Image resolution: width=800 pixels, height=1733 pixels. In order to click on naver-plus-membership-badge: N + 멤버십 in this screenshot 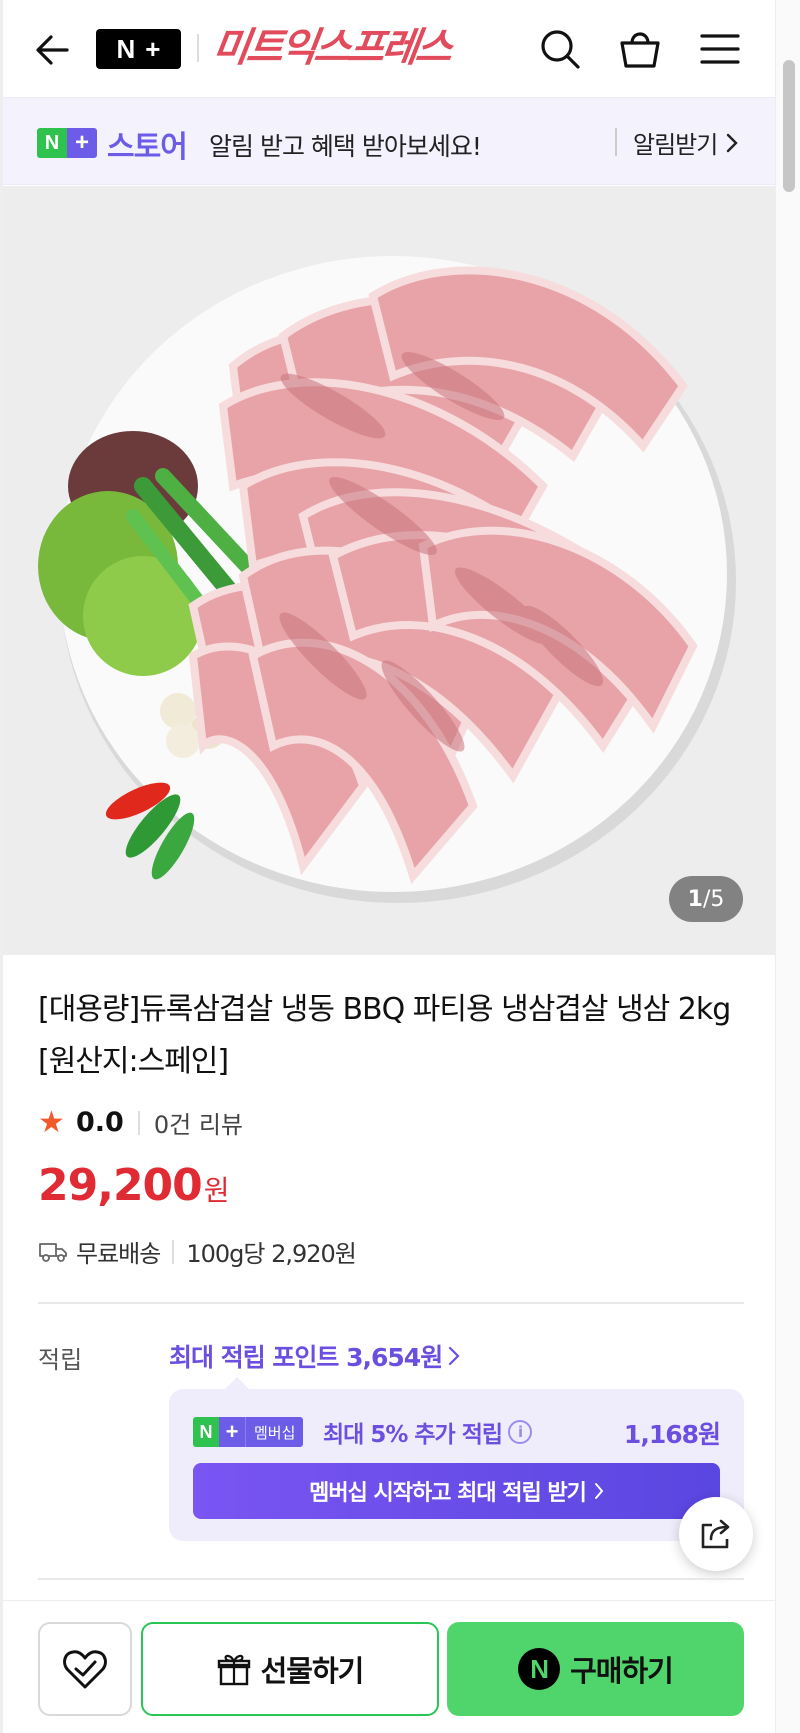, I will do `click(248, 1432)`.